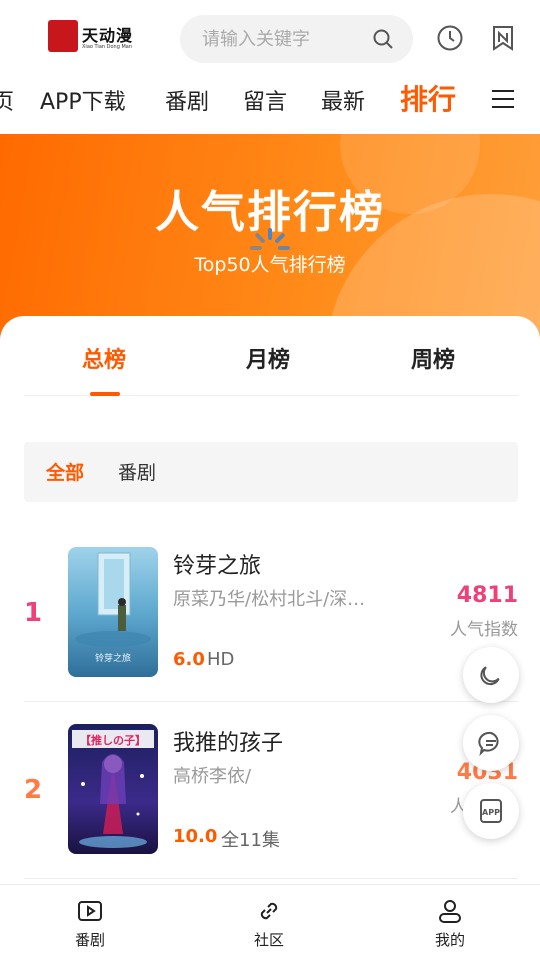 The height and width of the screenshot is (960, 540). I want to click on nav-item-message: 留言, so click(265, 100).